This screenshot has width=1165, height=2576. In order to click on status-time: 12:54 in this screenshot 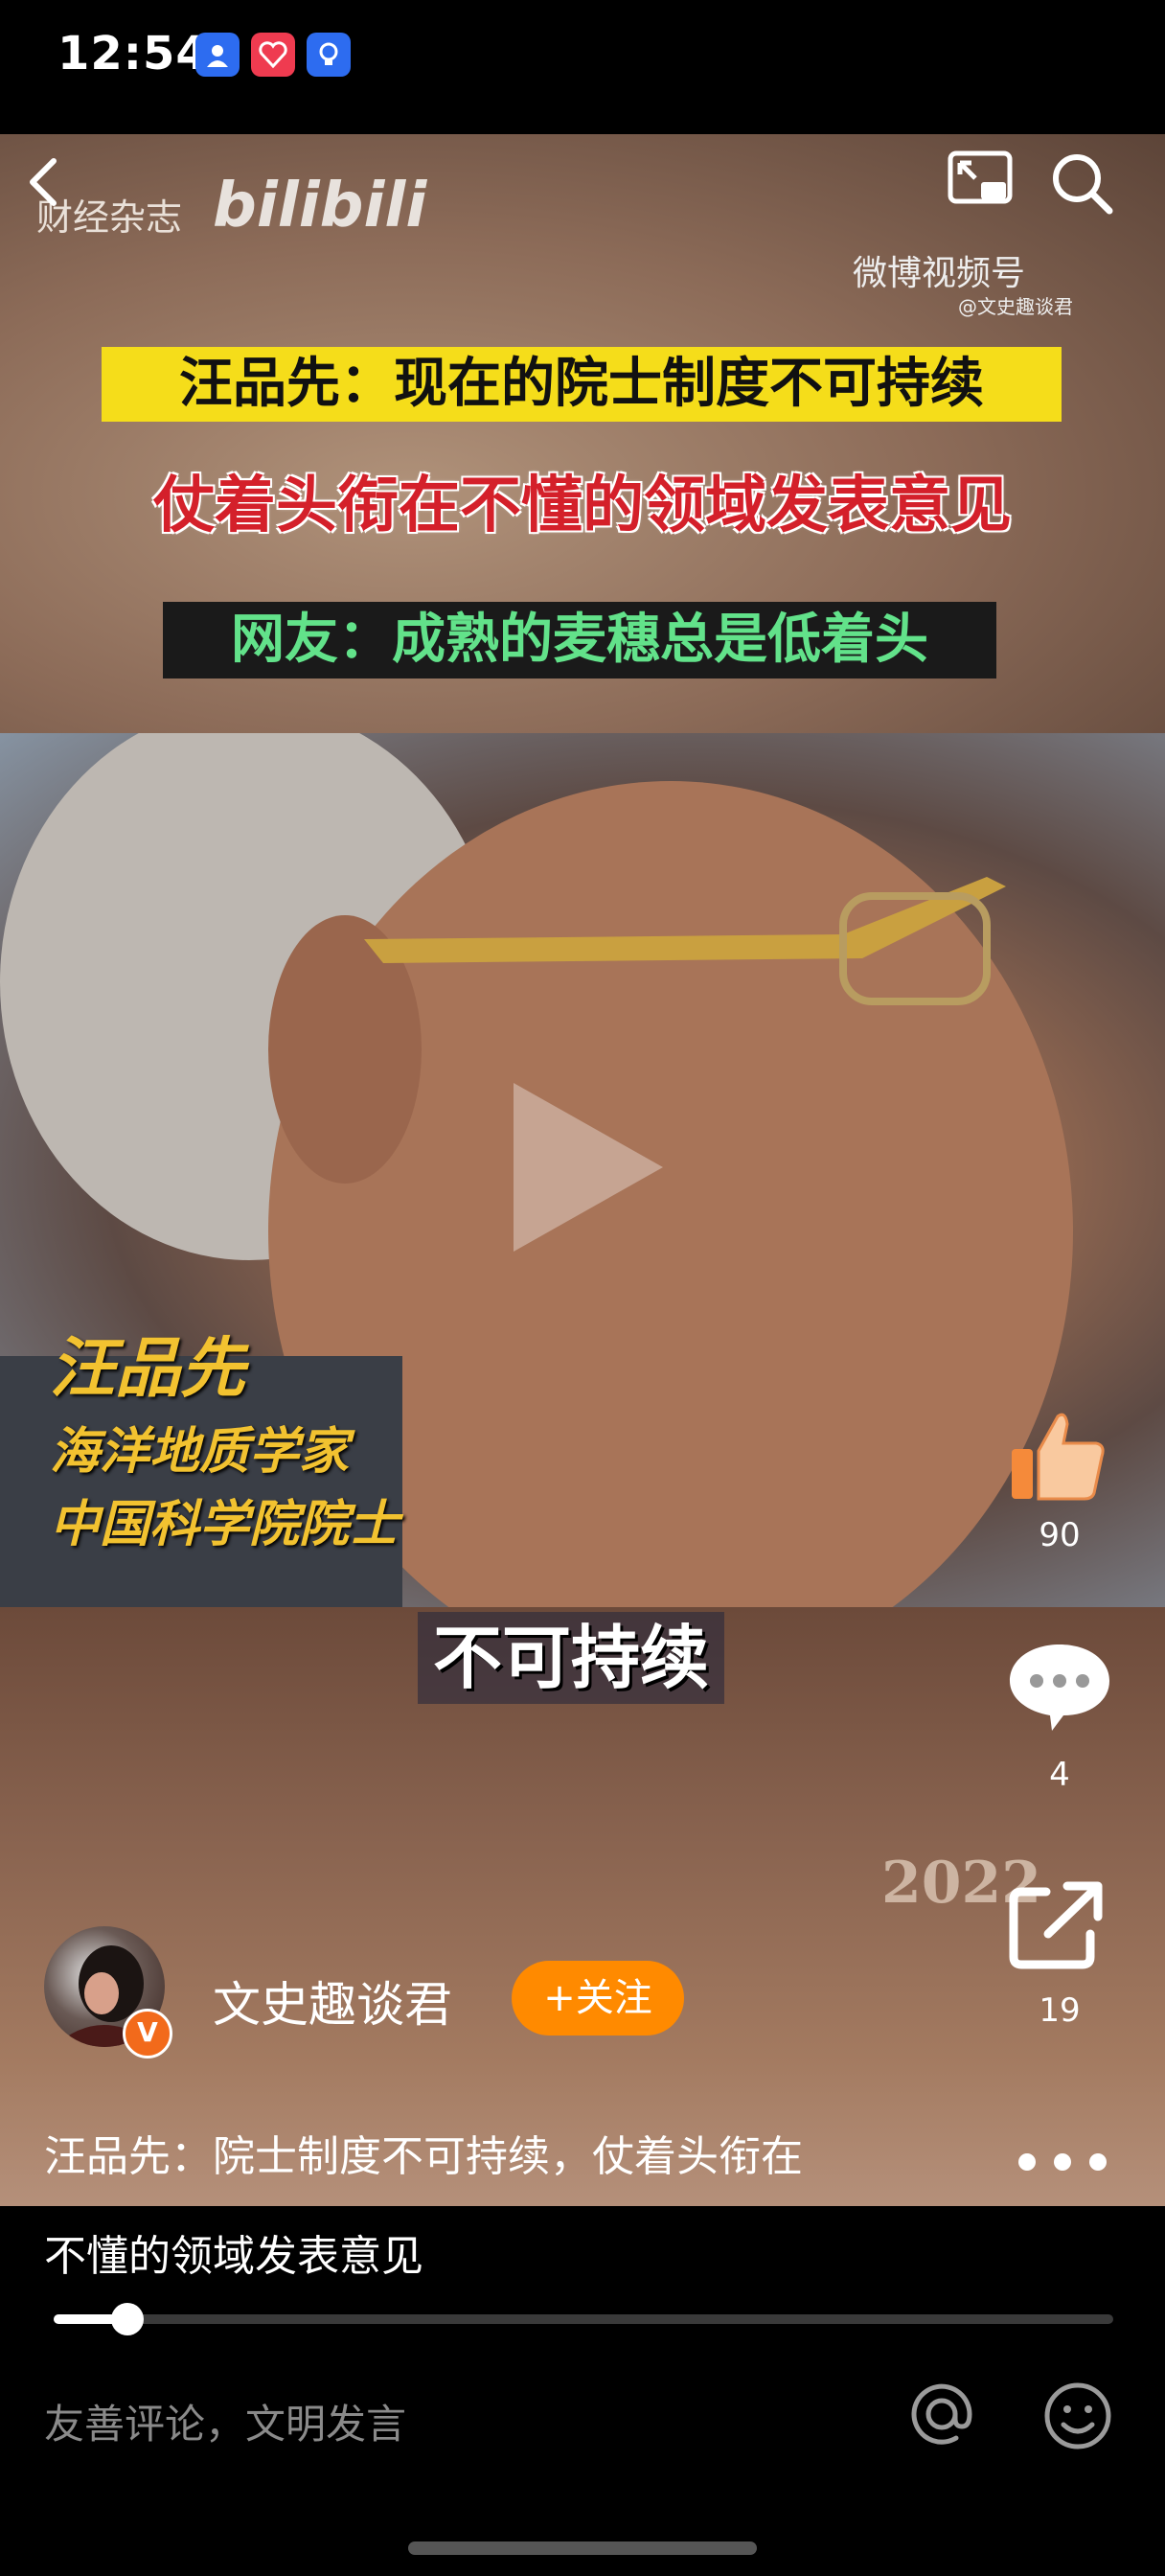, I will do `click(133, 53)`.